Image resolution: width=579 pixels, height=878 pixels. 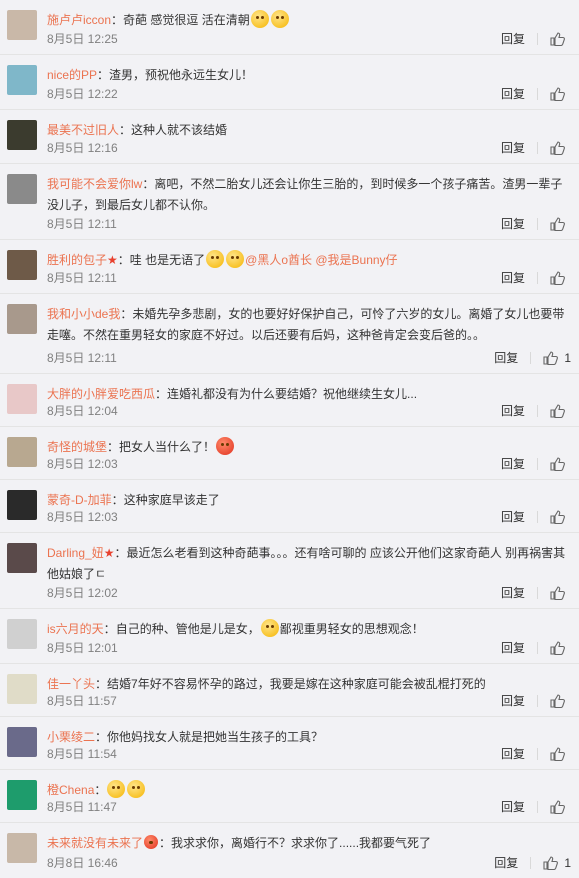 What do you see at coordinates (309, 130) in the screenshot?
I see `comment-body: 最美不过旧人：这种人就不该结婚` at bounding box center [309, 130].